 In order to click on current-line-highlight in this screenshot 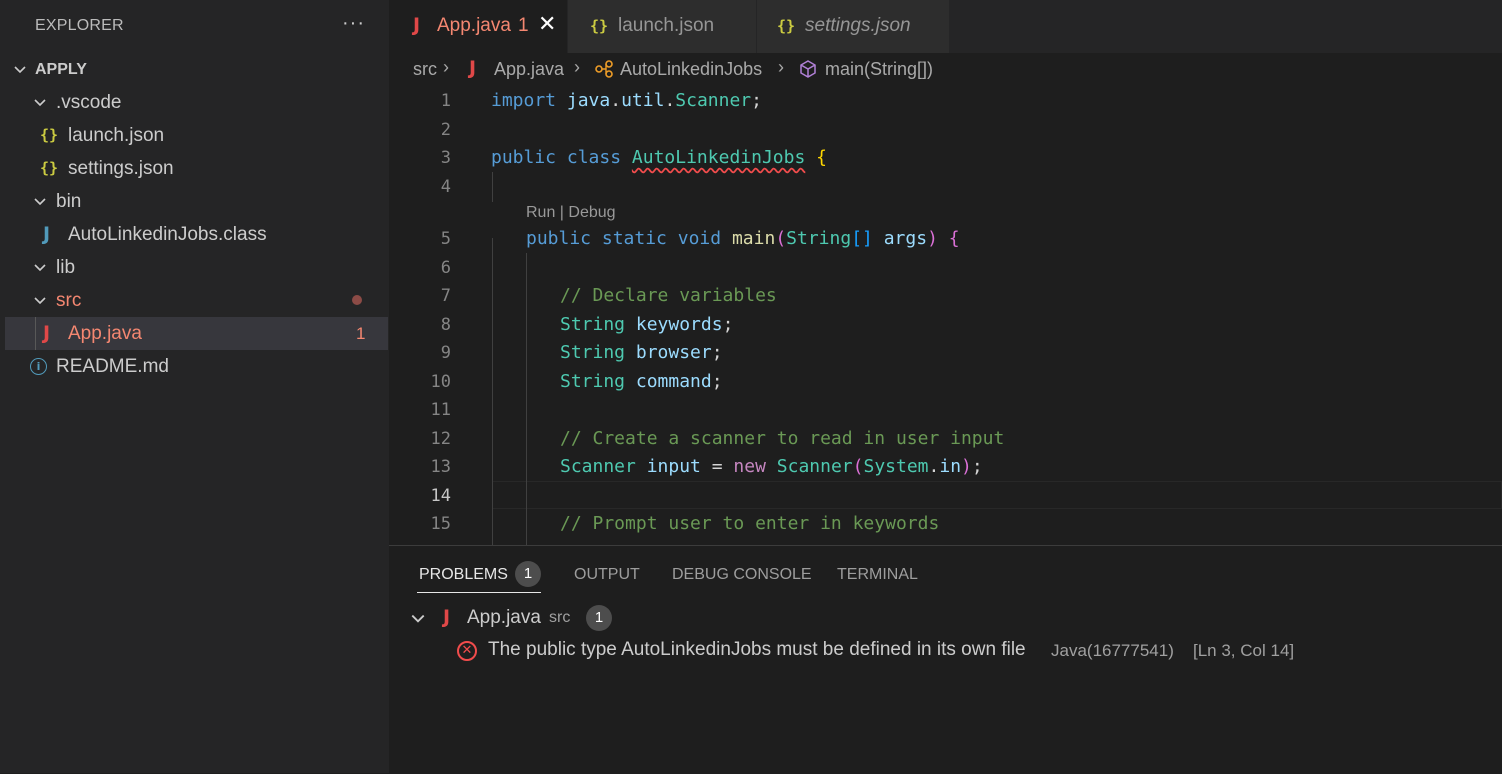, I will do `click(997, 495)`.